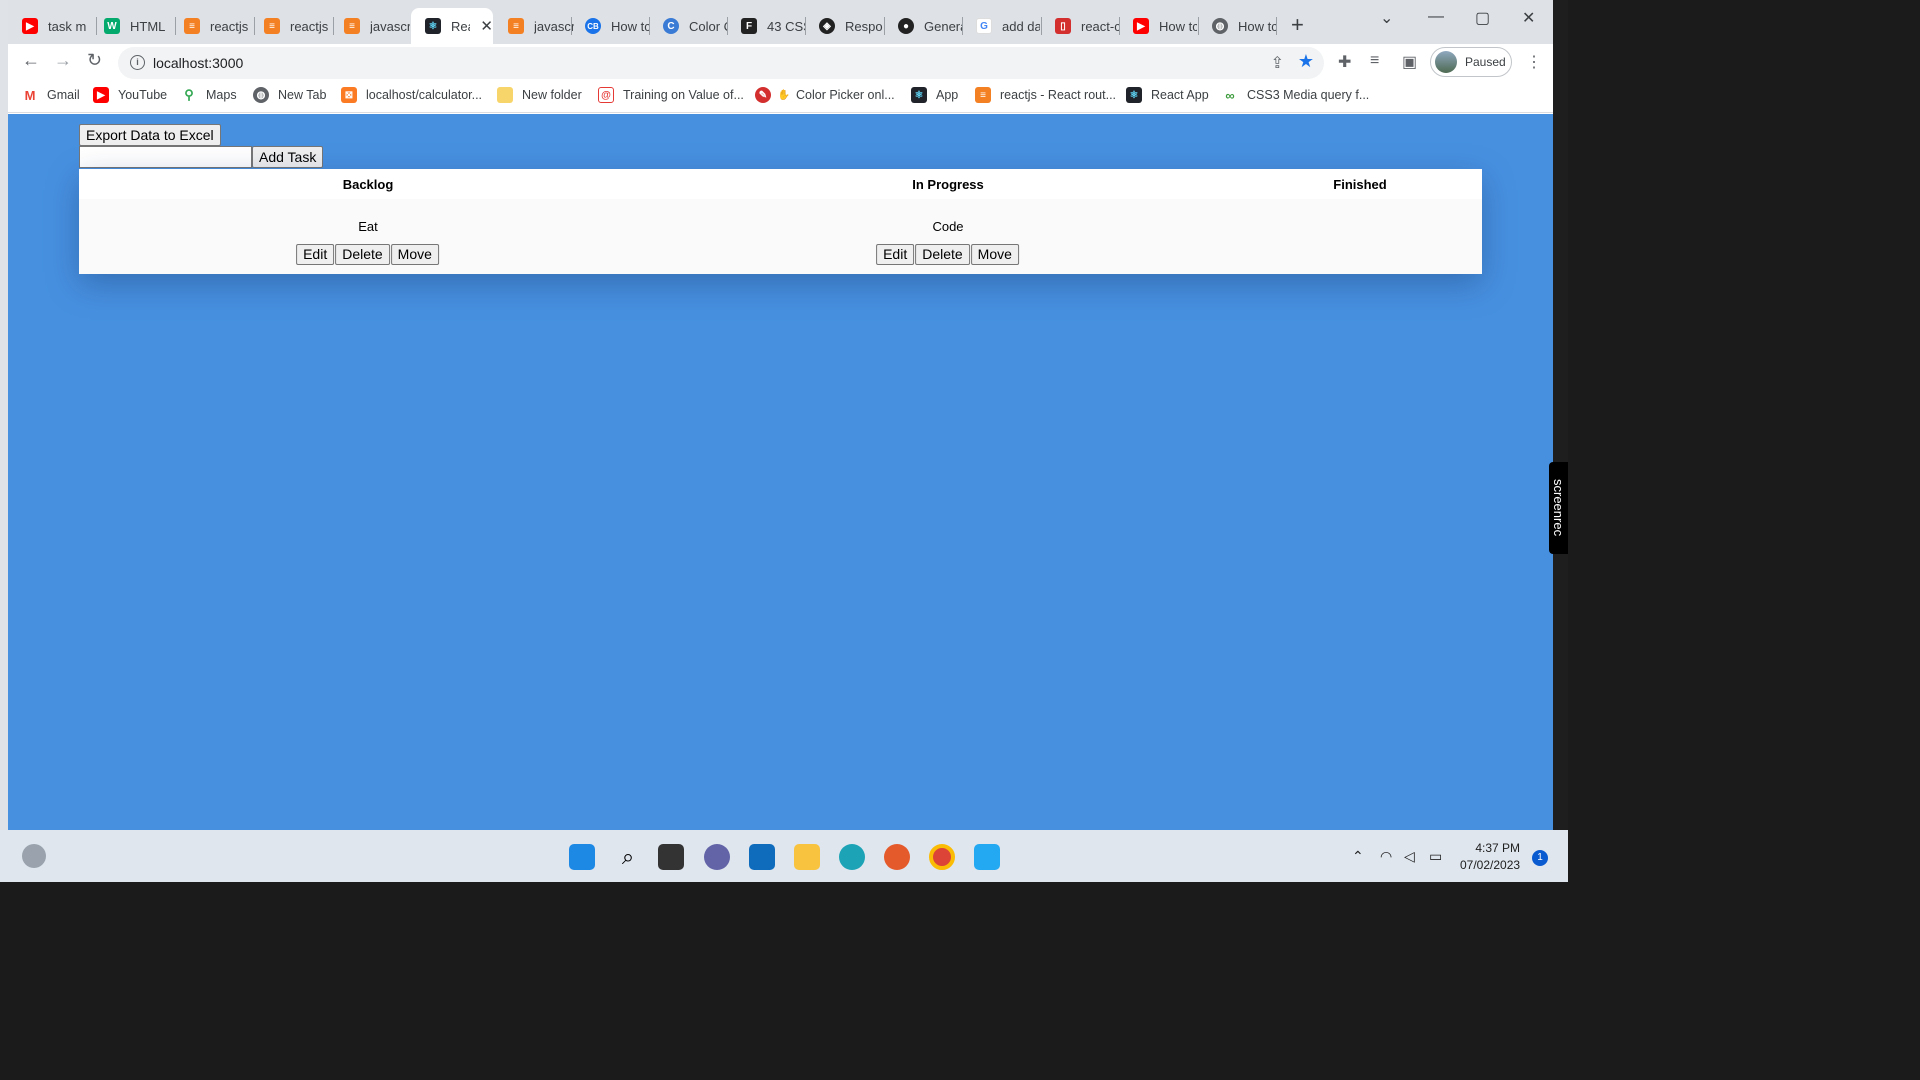  I want to click on tab-label: javascr, so click(390, 26).